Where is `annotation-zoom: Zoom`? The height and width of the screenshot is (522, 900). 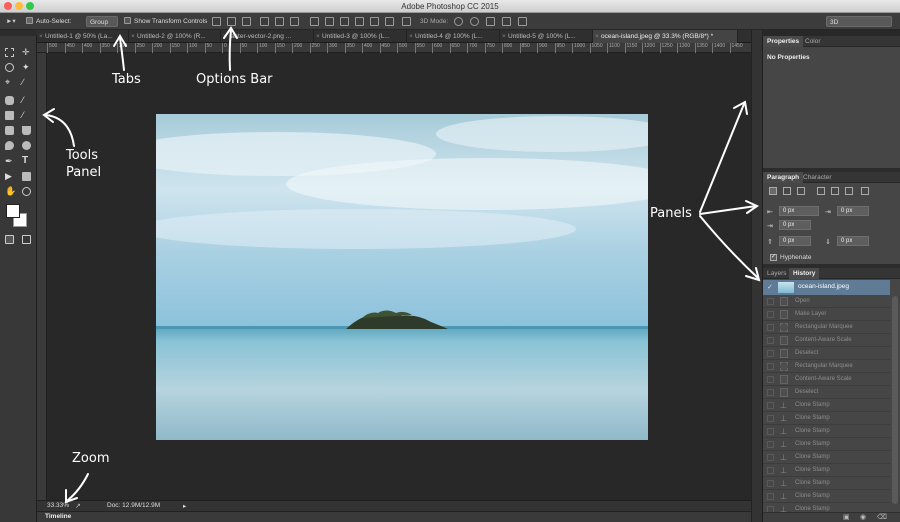
annotation-zoom: Zoom is located at coordinates (91, 458).